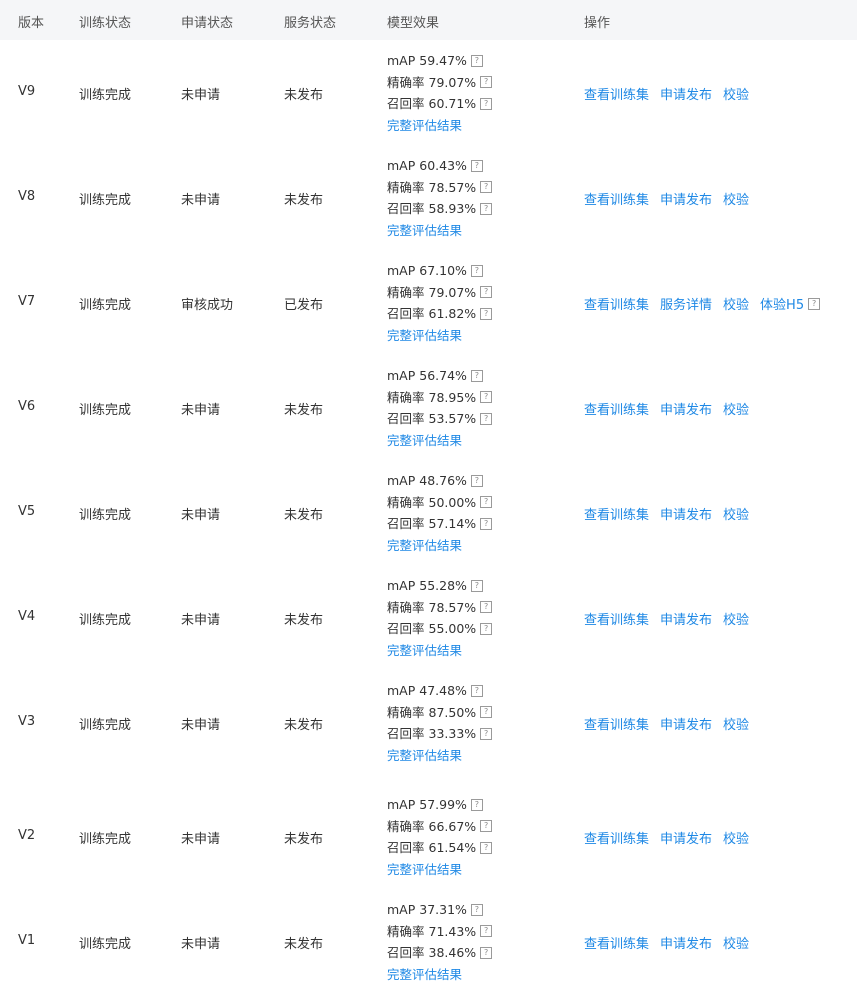  Describe the element at coordinates (440, 629) in the screenshot. I see `recall-metric: 召回率 55.00%?` at that location.